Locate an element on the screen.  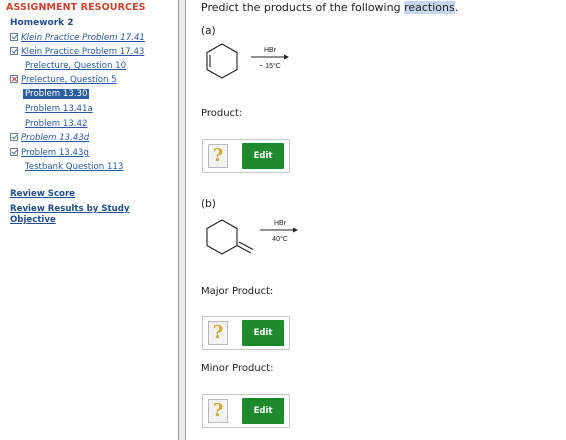
edit-minor-product-button: Edit is located at coordinates (263, 411).